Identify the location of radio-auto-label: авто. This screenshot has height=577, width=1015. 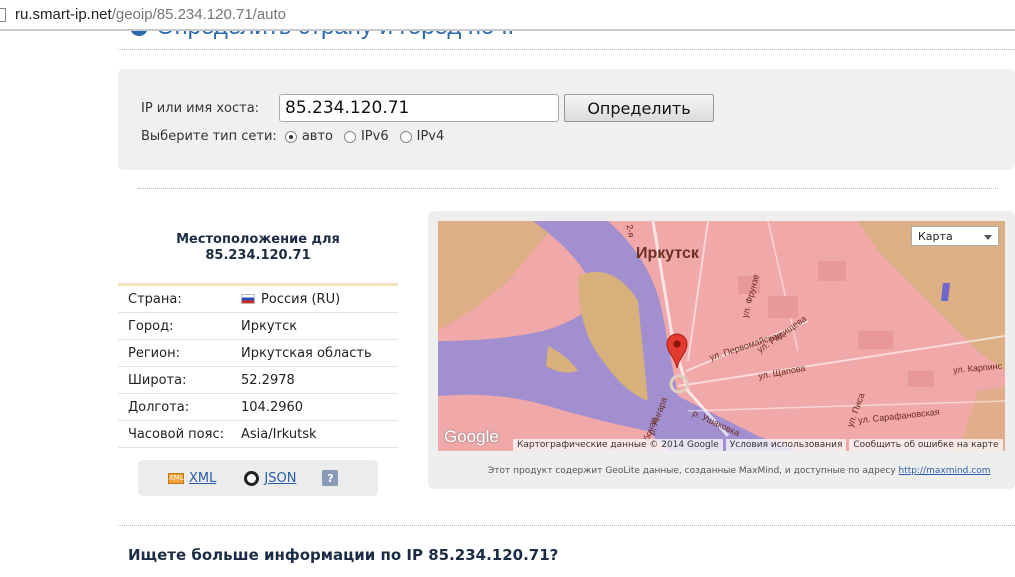
(317, 136).